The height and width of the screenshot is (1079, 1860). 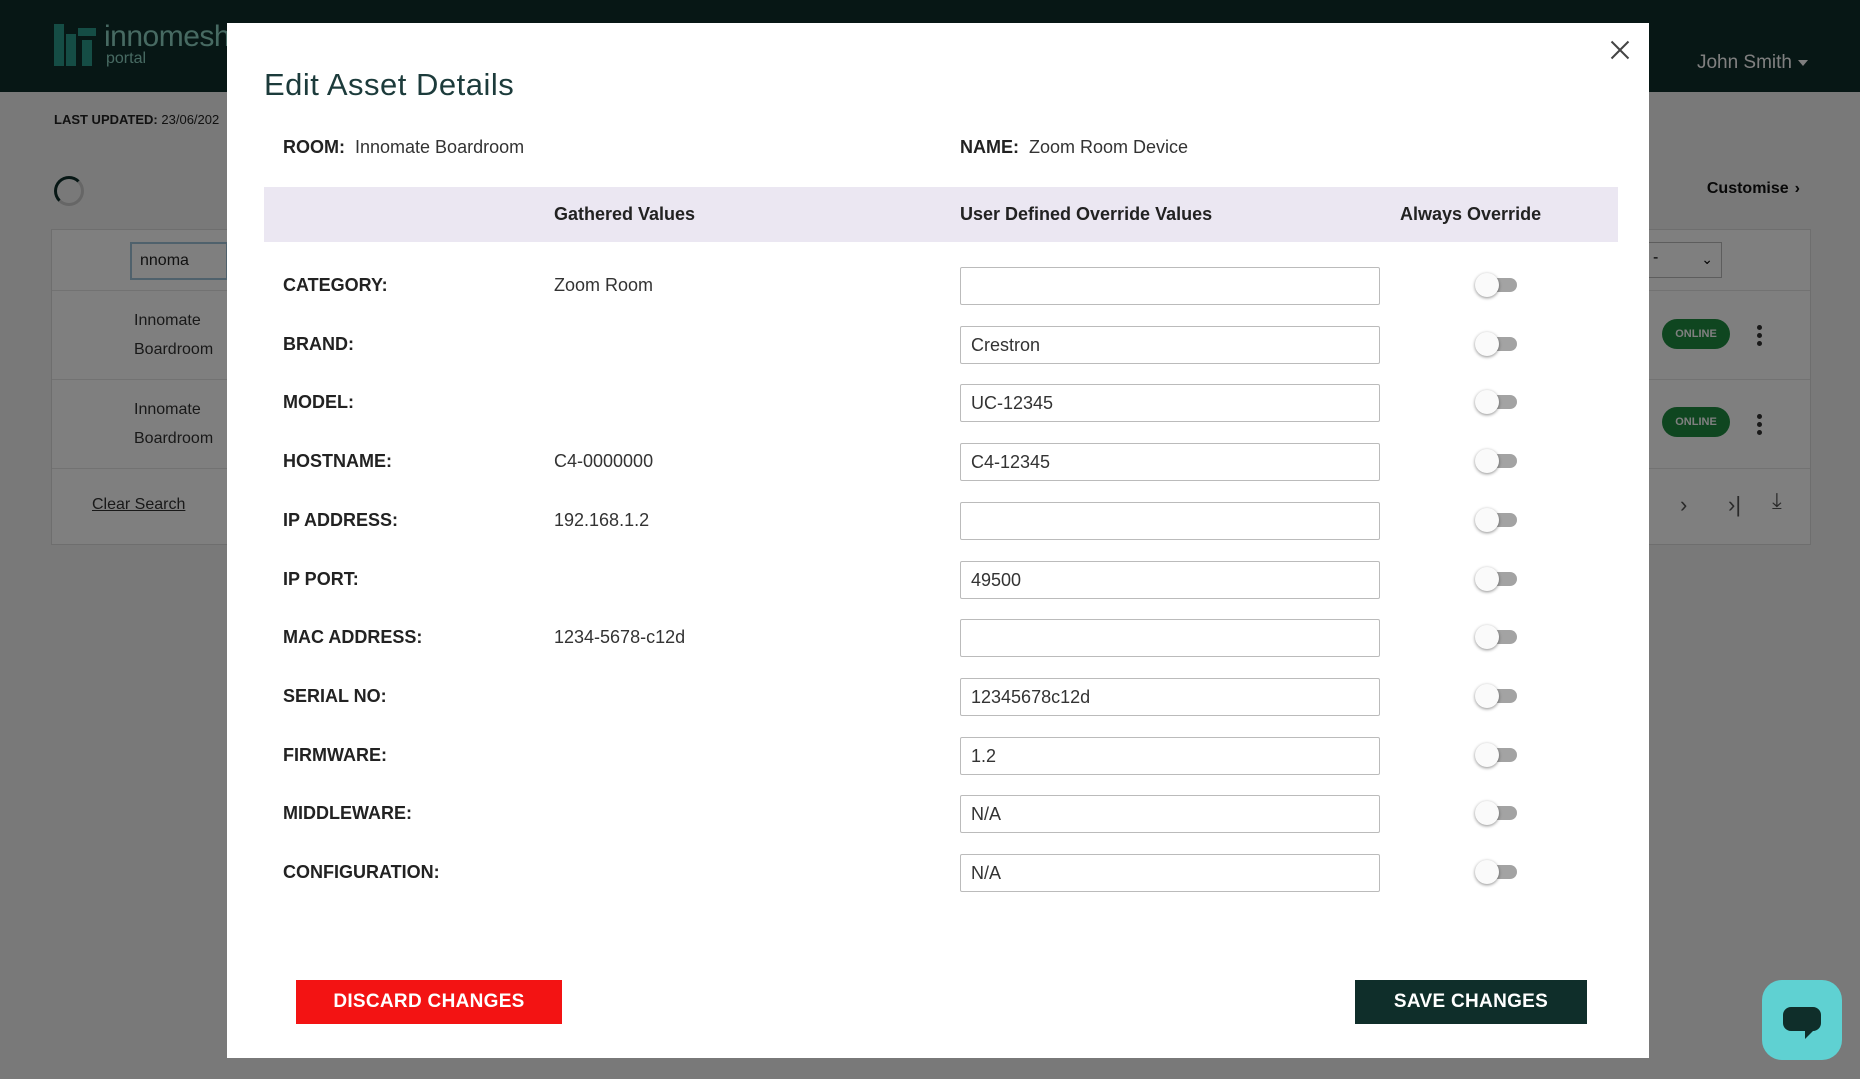 What do you see at coordinates (335, 696) in the screenshot?
I see `field-label: SERIAL NO:` at bounding box center [335, 696].